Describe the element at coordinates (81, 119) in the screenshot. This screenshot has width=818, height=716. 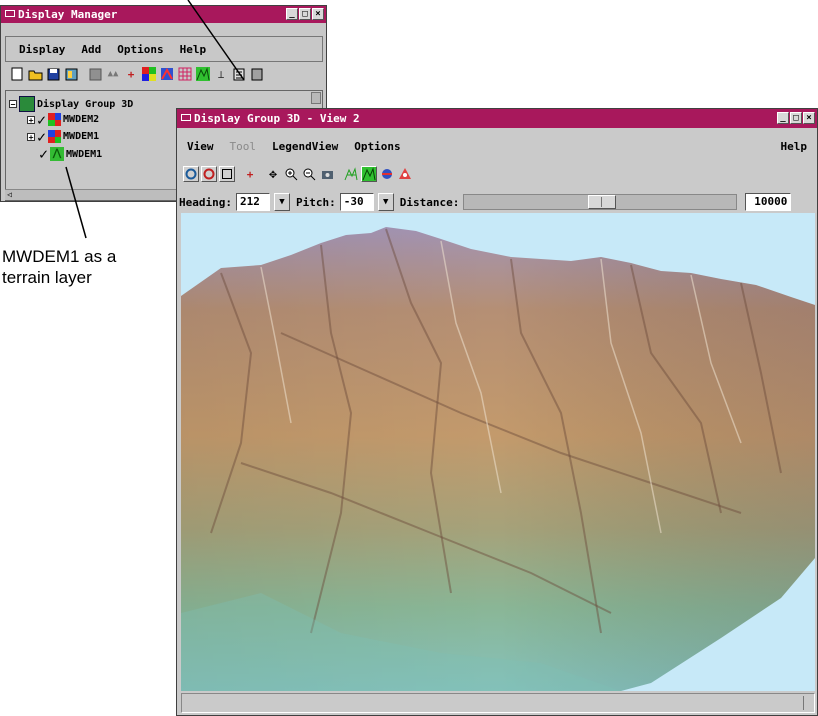
I see `tree-layer-label: MWDEM2` at that location.